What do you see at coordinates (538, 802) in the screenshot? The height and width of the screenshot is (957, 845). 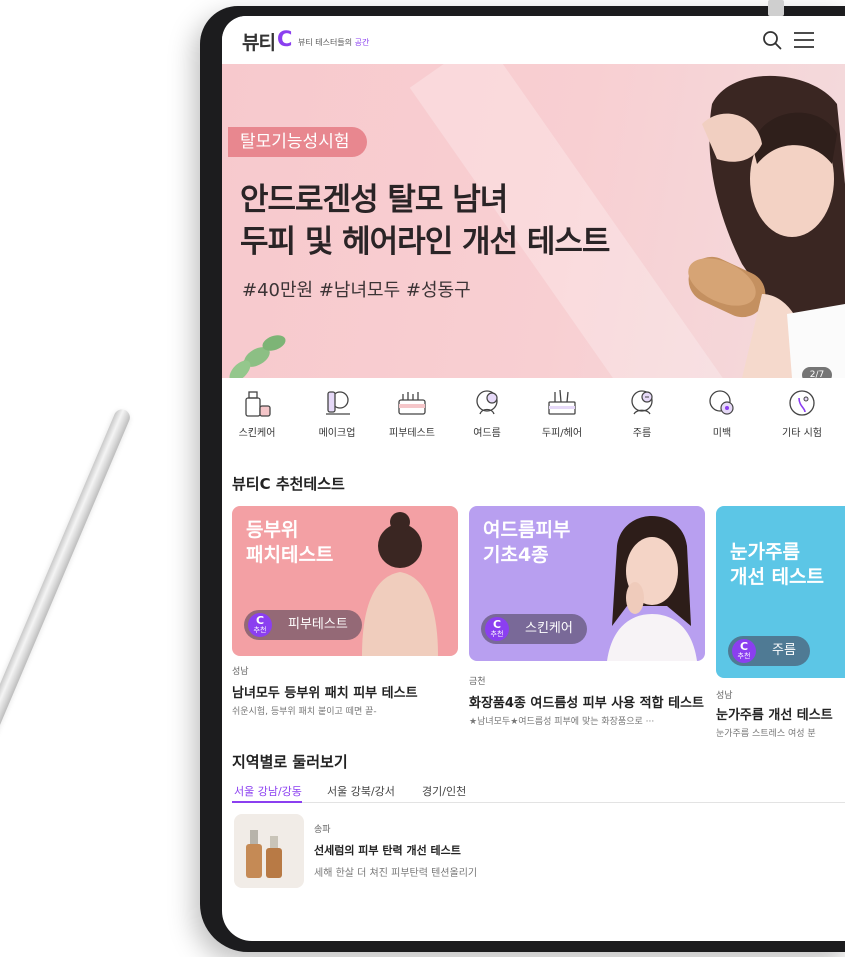 I see `tab-divider` at bounding box center [538, 802].